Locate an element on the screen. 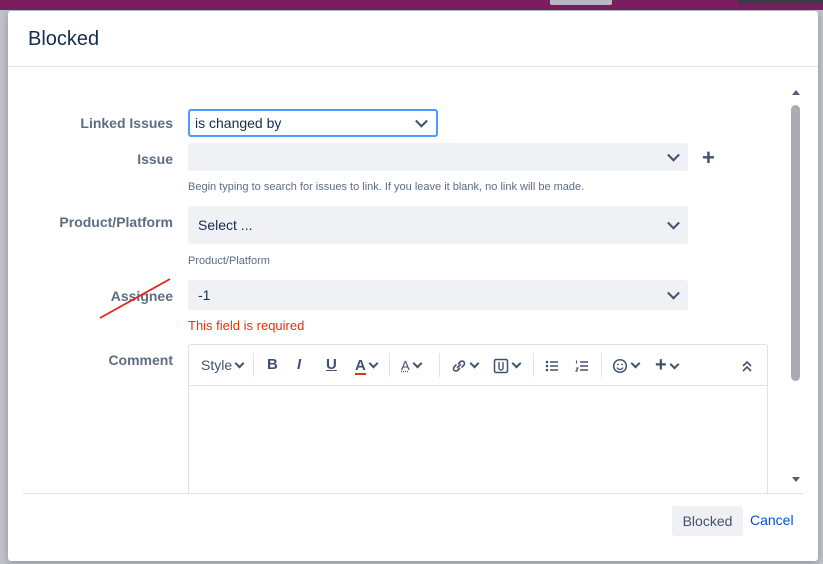 The height and width of the screenshot is (564, 823). style-dropdown-label: Style is located at coordinates (217, 365).